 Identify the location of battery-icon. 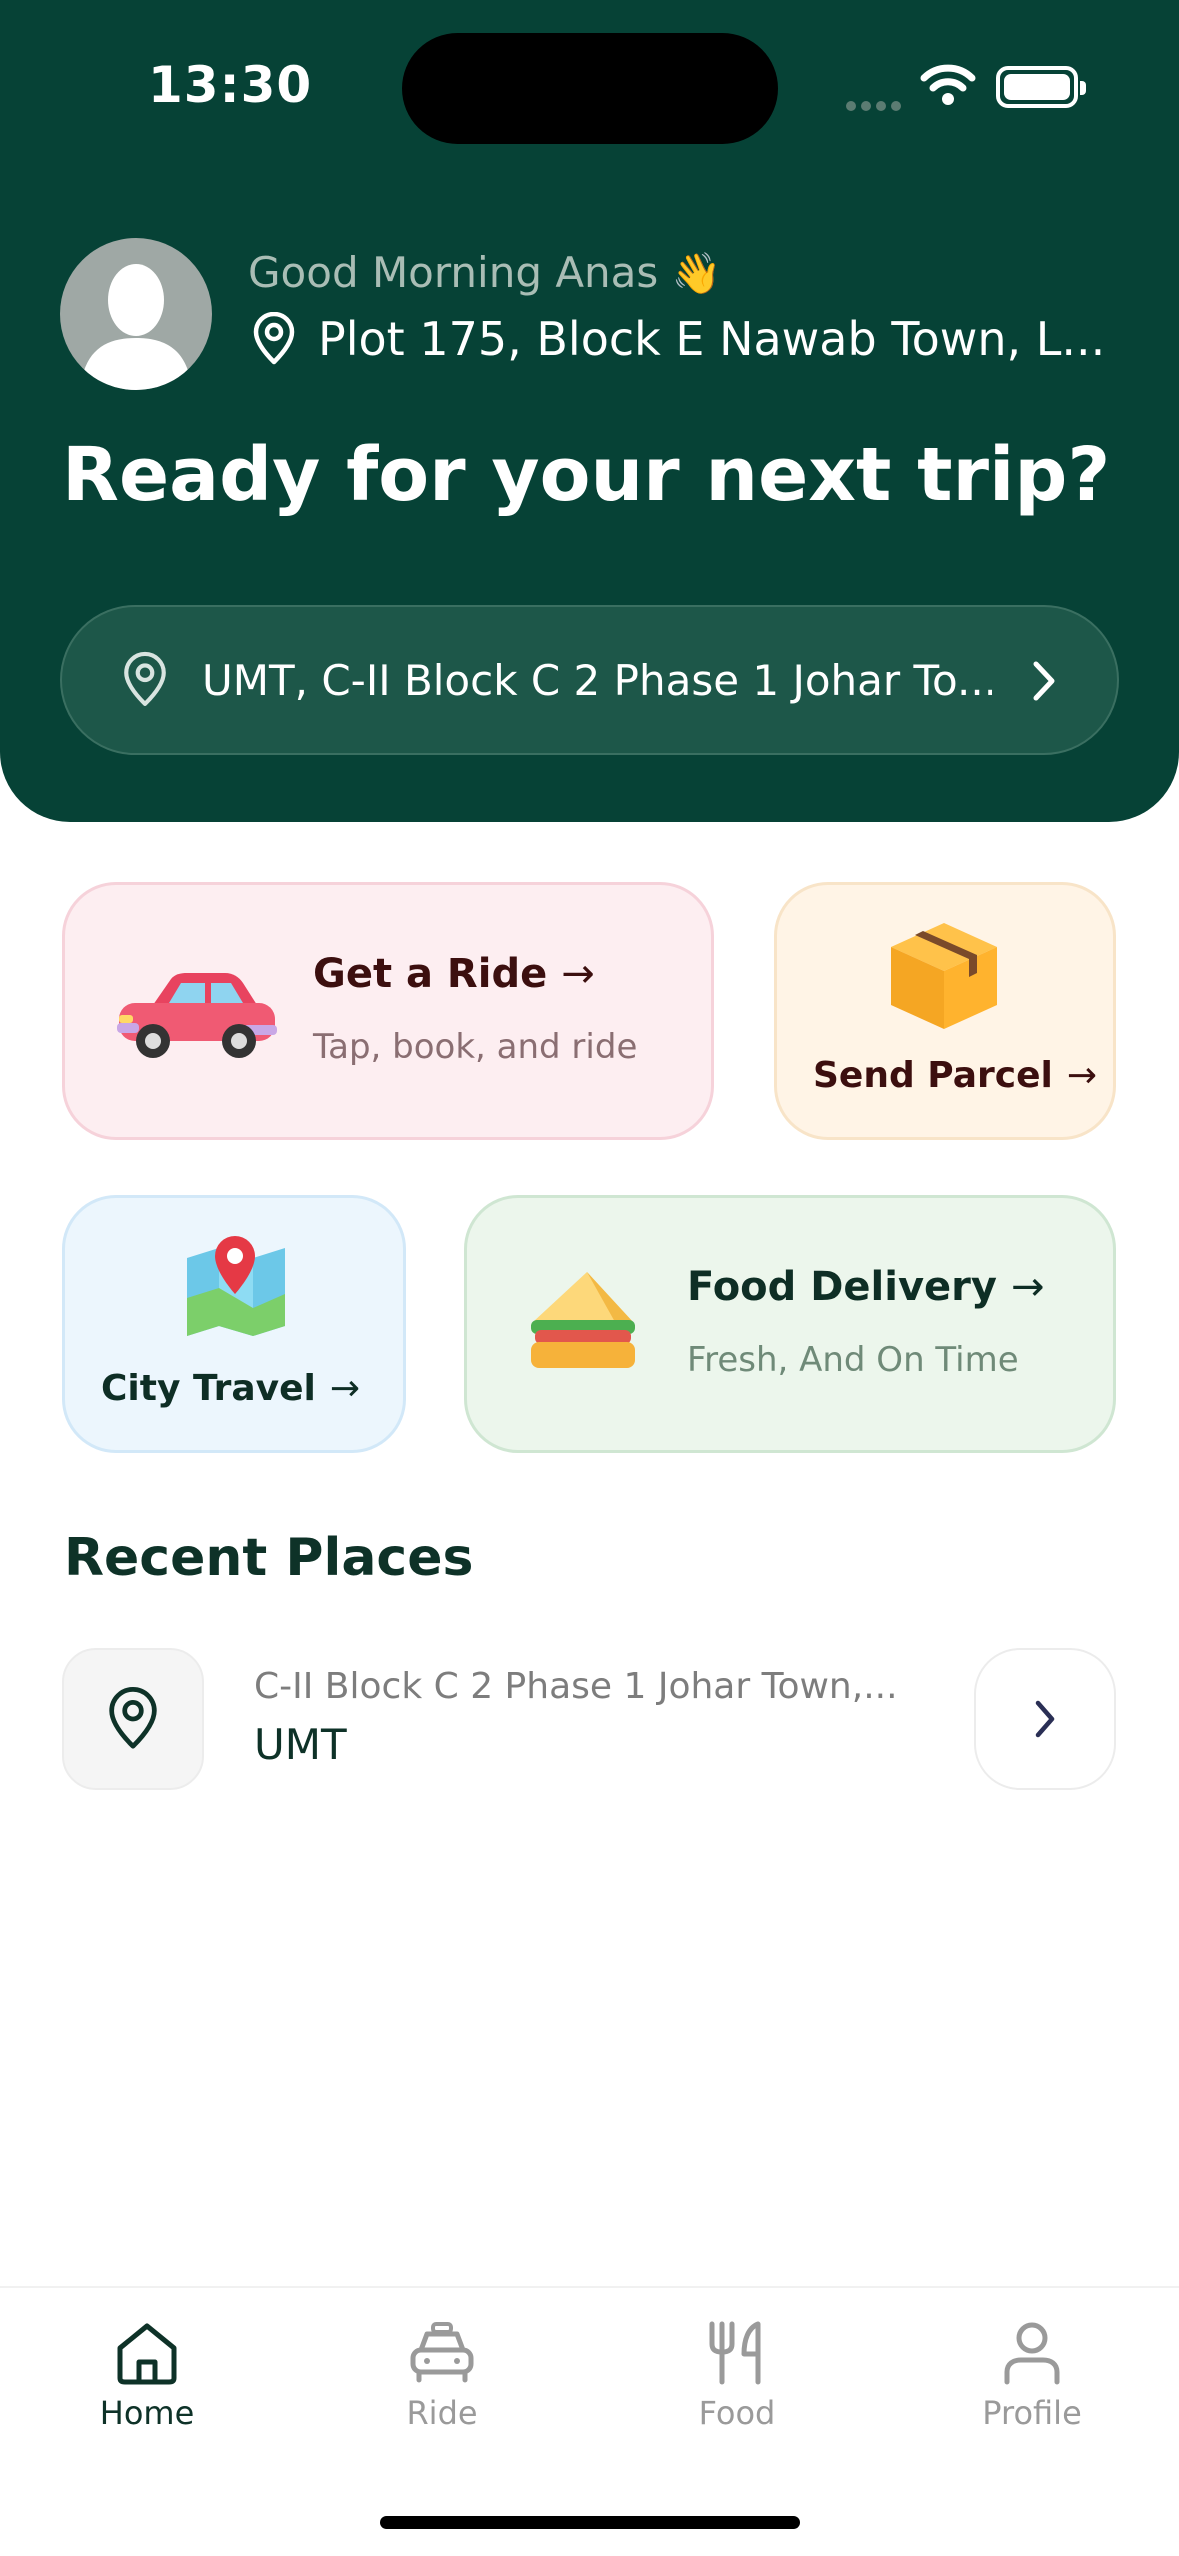
(1041, 87).